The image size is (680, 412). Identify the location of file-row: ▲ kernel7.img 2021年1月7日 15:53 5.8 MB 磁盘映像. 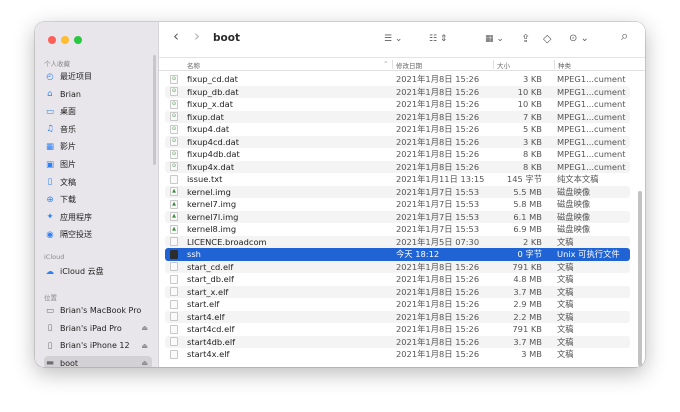
(397, 204).